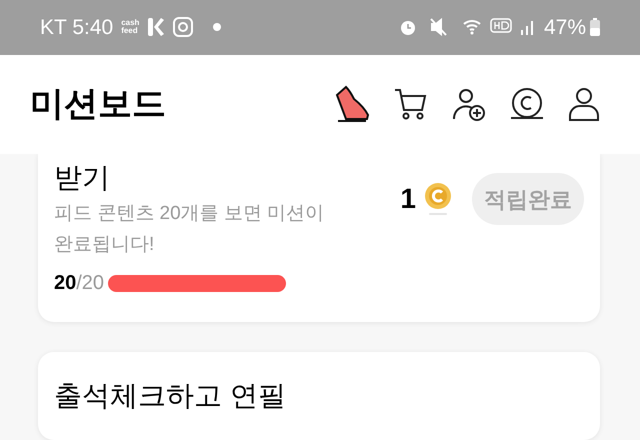 The width and height of the screenshot is (640, 440). I want to click on progress-total: /20, so click(90, 283).